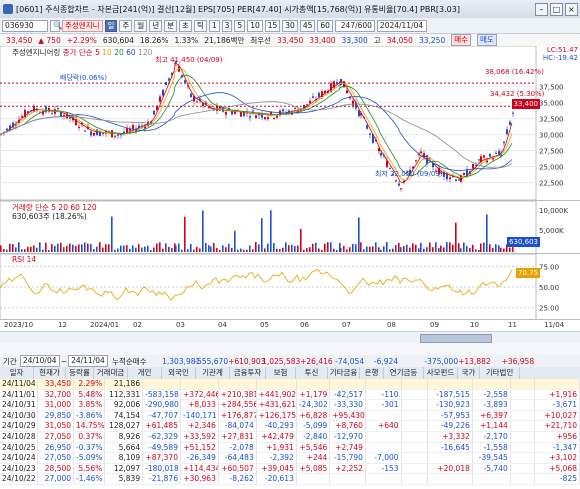 The image size is (580, 489). Describe the element at coordinates (290, 384) in the screenshot. I see `table-row: 24/11/04 33,450 2.29% 21,186` at that location.